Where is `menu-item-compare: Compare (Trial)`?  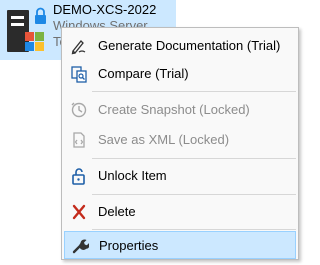 menu-item-compare: Compare (Trial) is located at coordinates (180, 74).